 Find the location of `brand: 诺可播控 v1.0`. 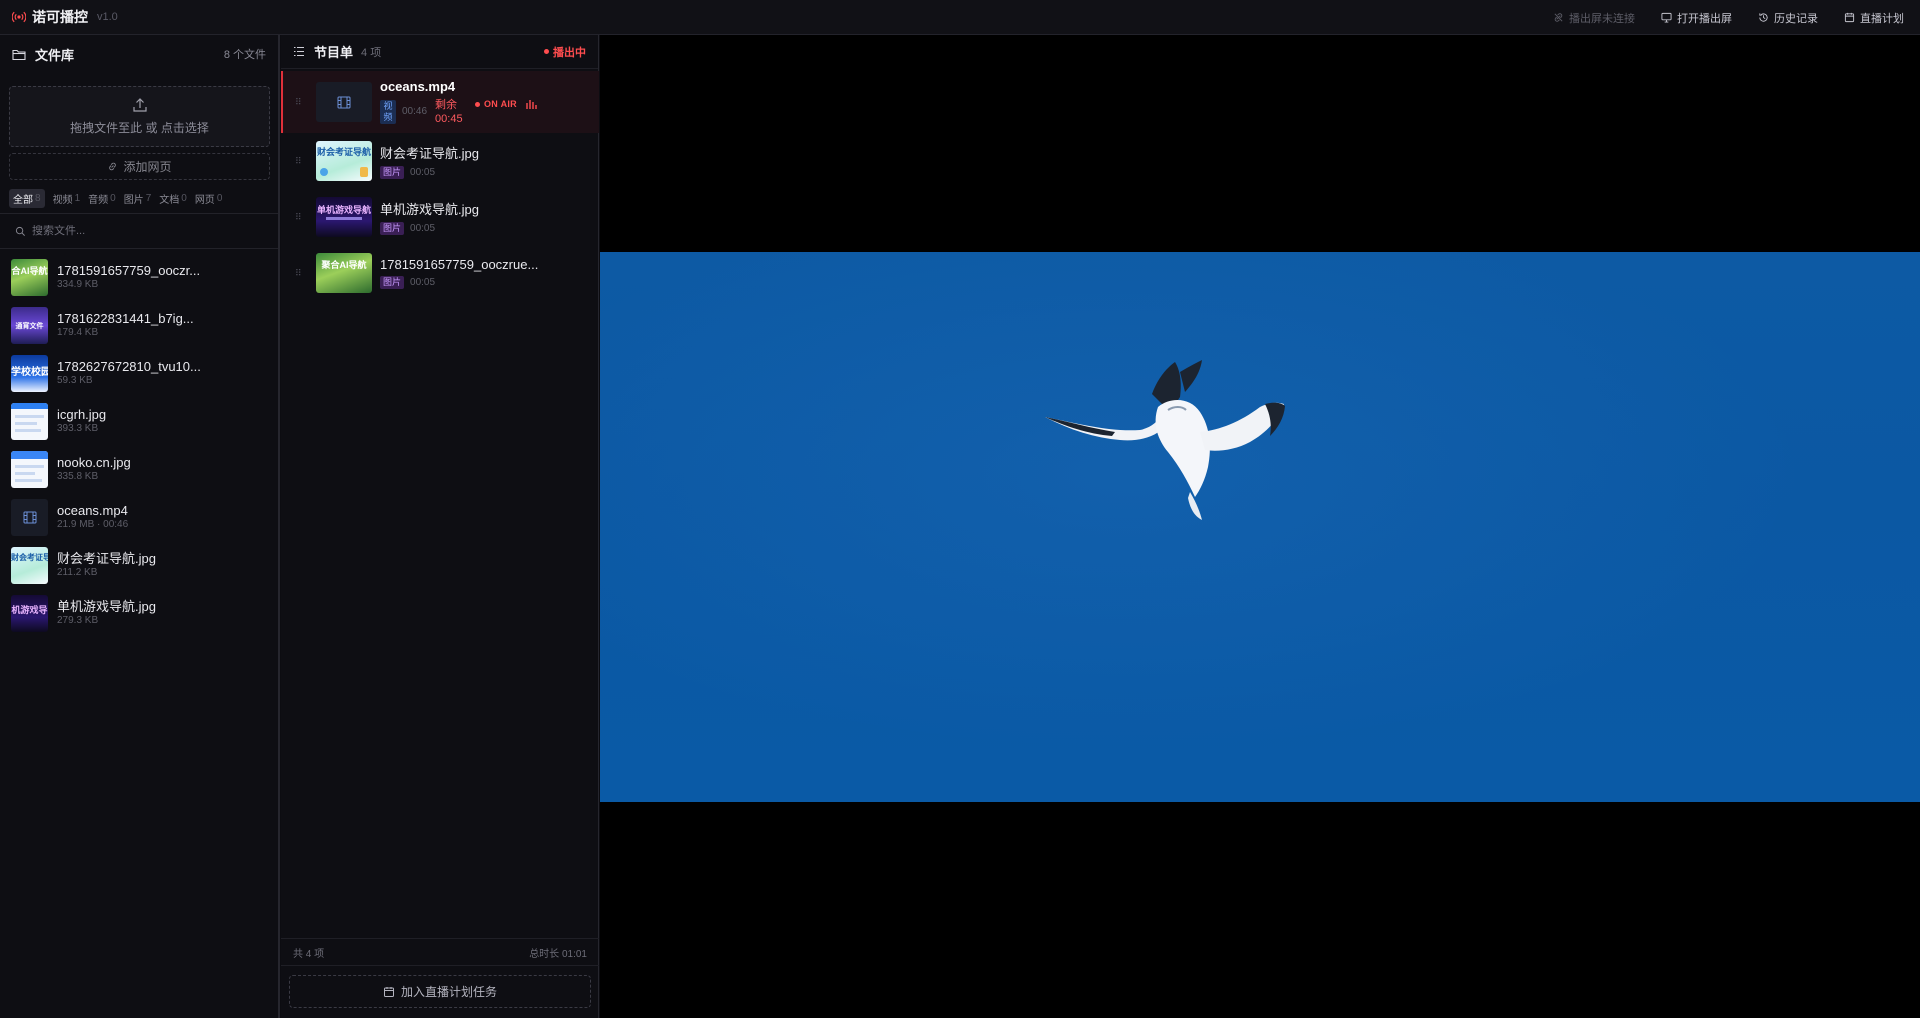

brand: 诺可播控 v1.0 is located at coordinates (59, 17).